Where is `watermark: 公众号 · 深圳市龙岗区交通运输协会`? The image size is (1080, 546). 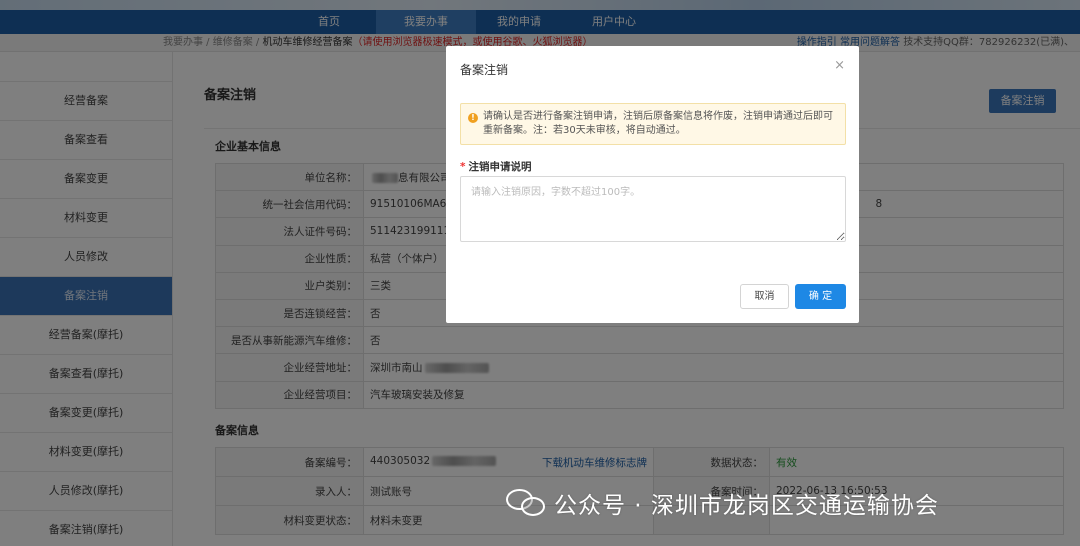 watermark: 公众号 · 深圳市龙岗区交通运输协会 is located at coordinates (722, 503).